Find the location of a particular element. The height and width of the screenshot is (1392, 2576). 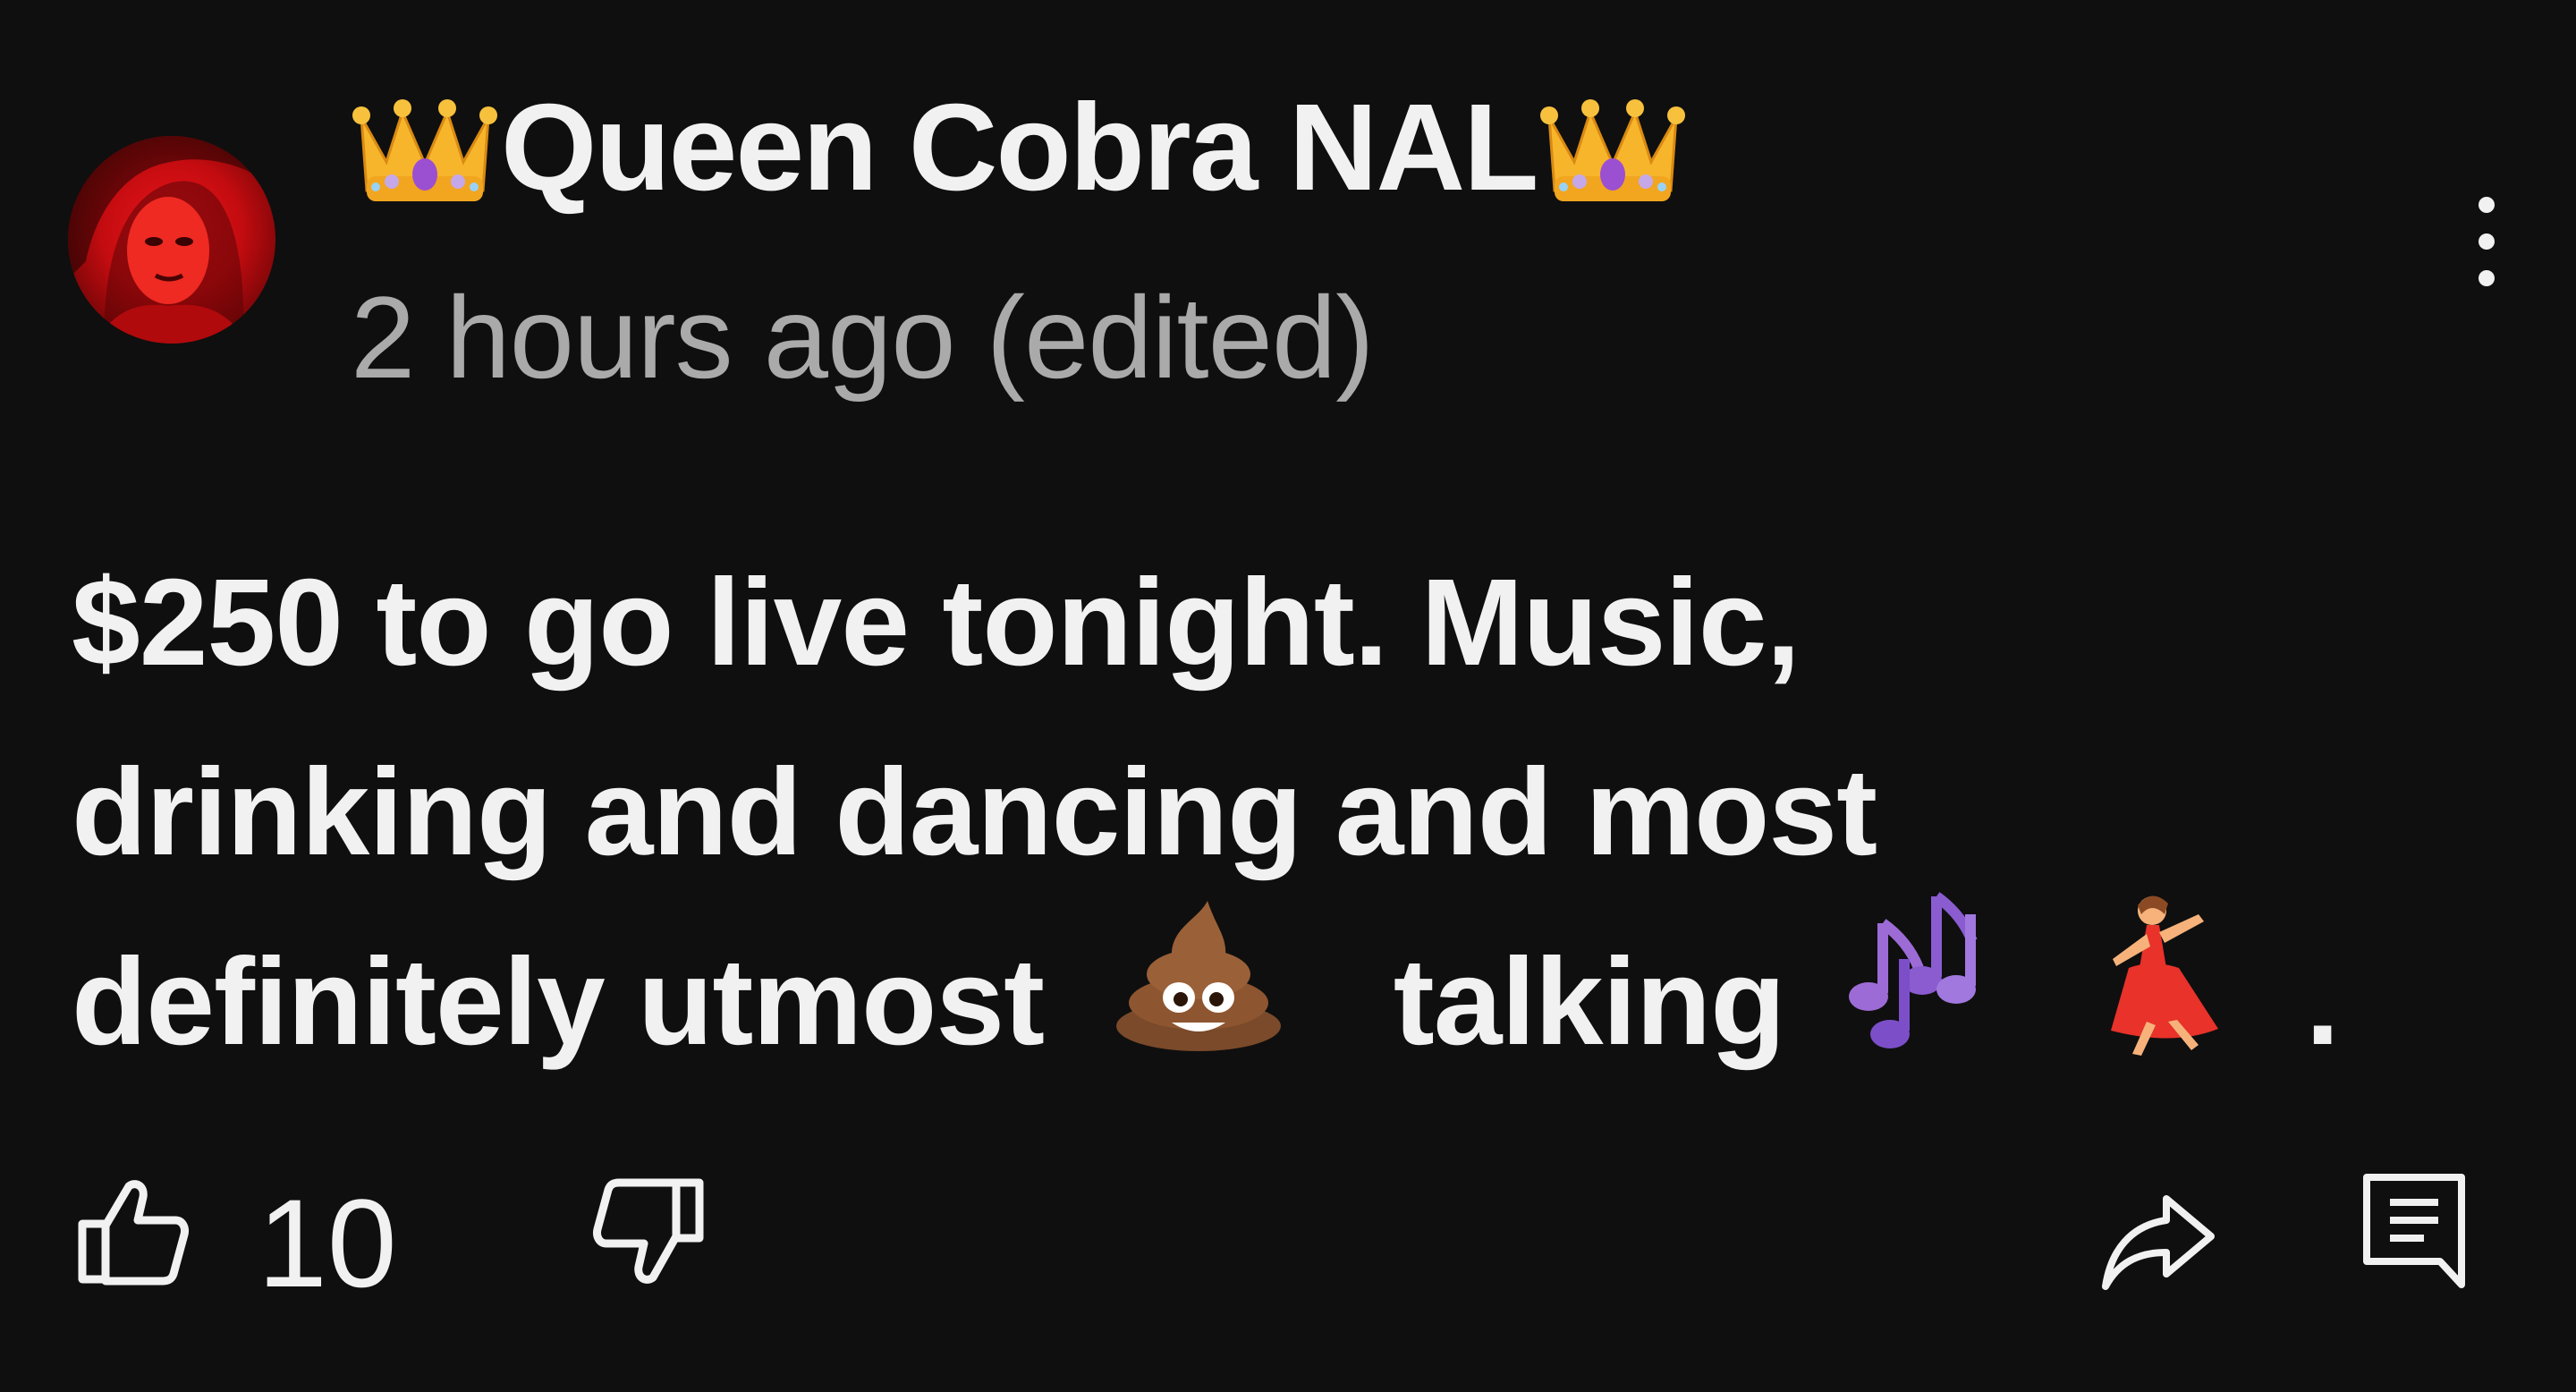

author-row: Queen Cobra NAL is located at coordinates (1019, 148).